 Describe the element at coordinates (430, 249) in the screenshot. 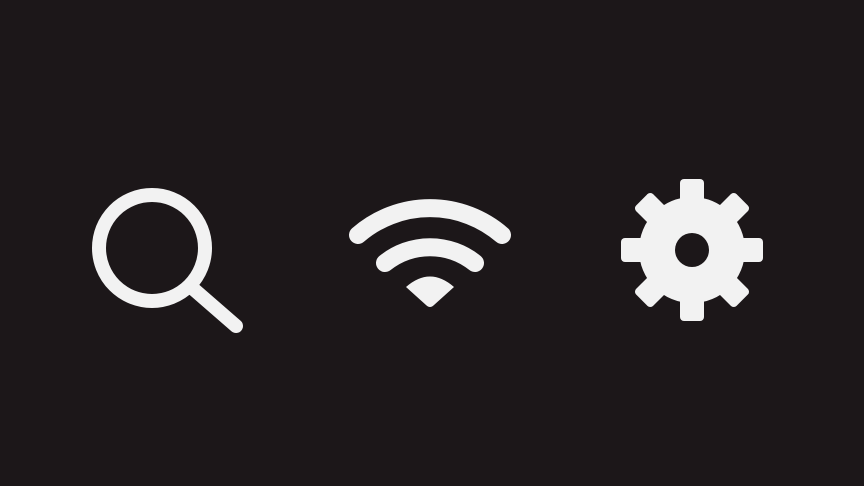

I see `wifi-icon` at that location.